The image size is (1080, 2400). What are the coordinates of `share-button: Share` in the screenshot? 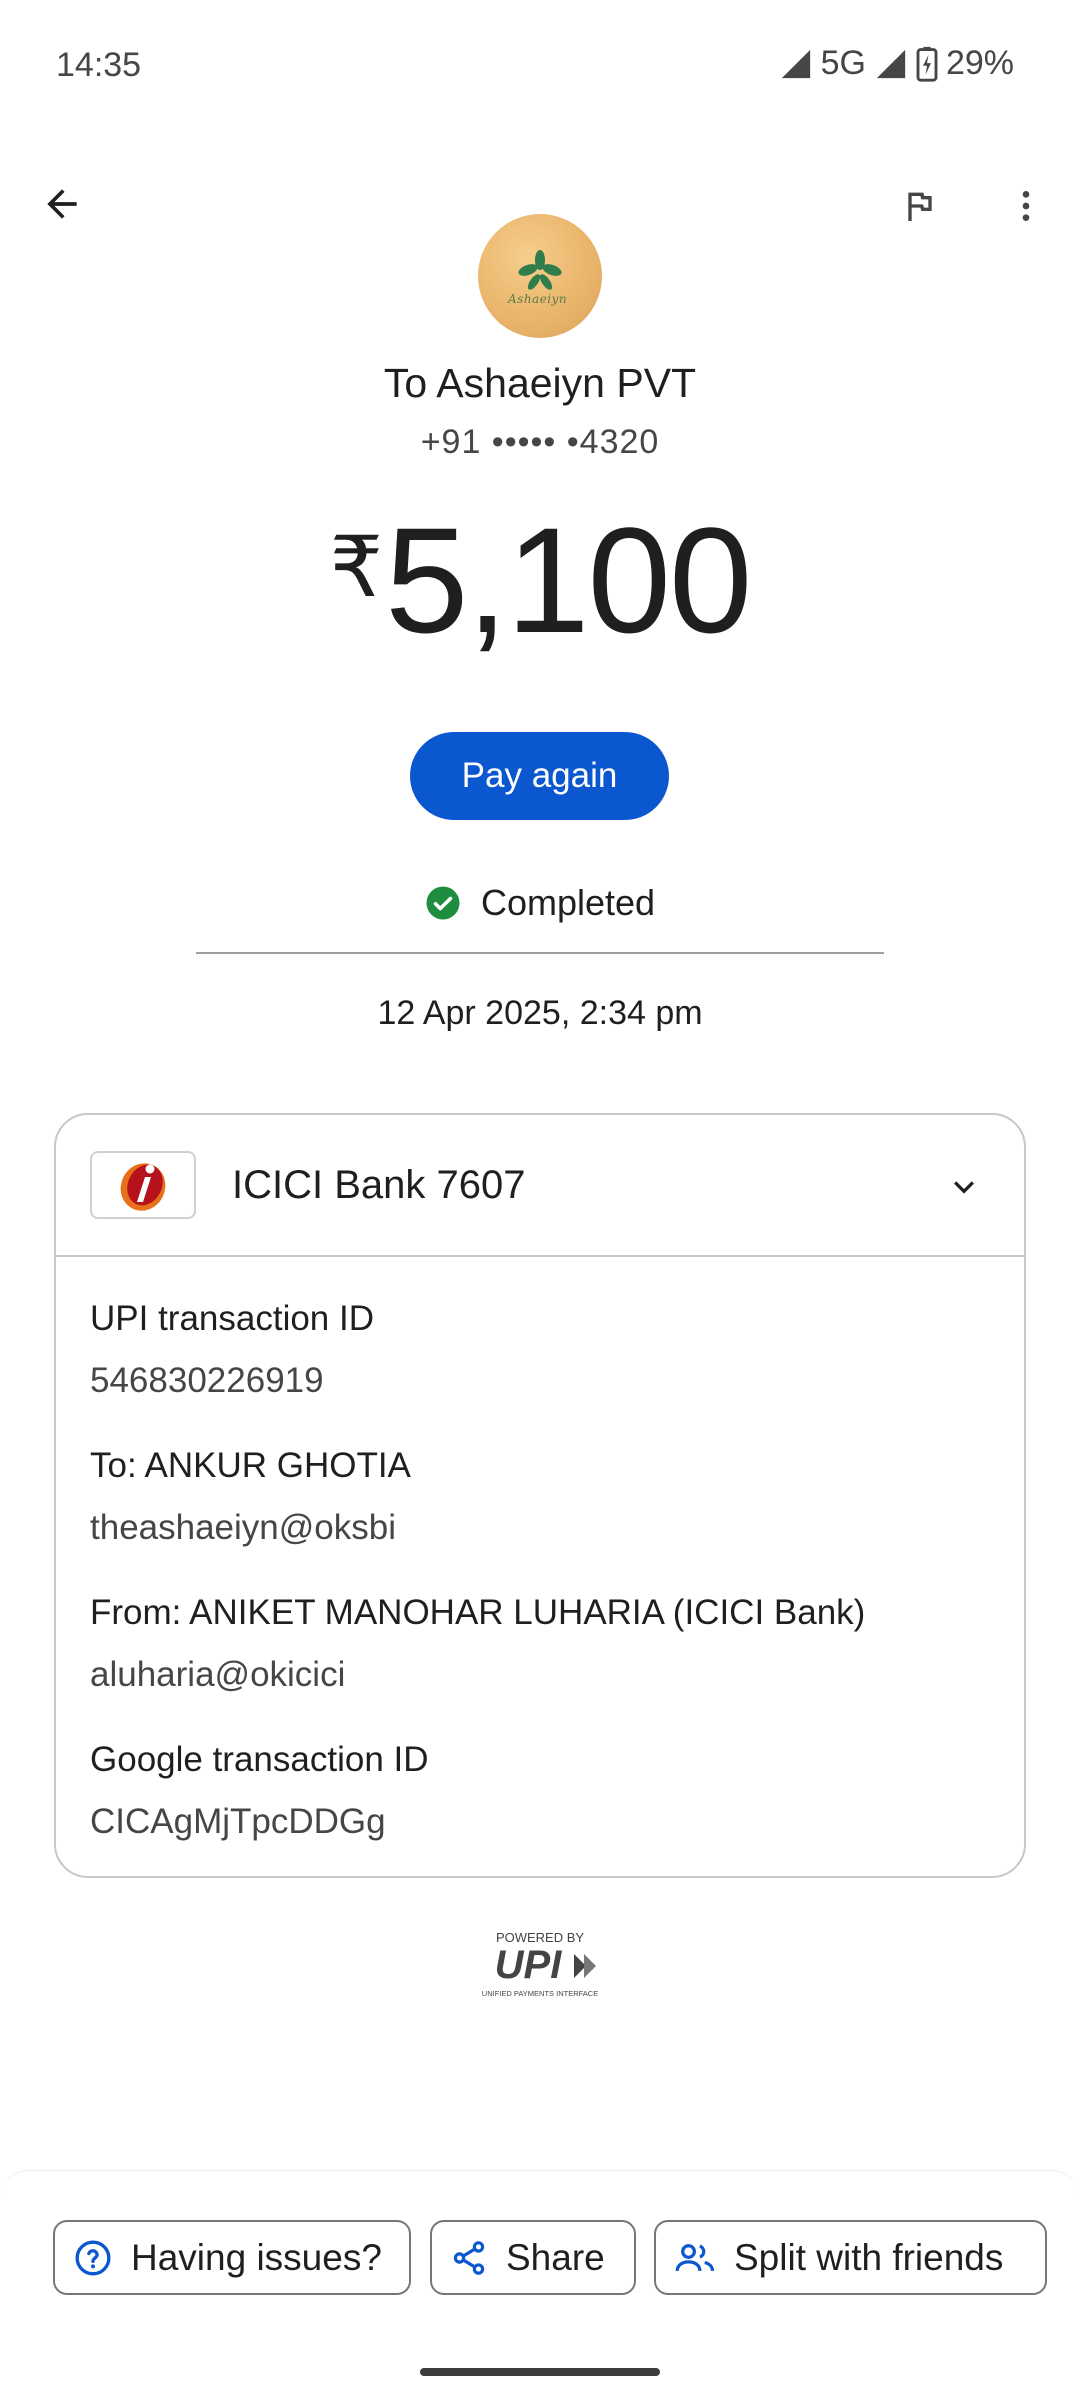 It's located at (533, 2257).